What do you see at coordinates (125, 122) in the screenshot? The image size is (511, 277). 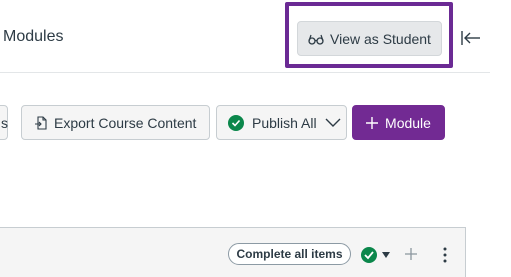 I see `export-course-content-label: Export Course Content` at bounding box center [125, 122].